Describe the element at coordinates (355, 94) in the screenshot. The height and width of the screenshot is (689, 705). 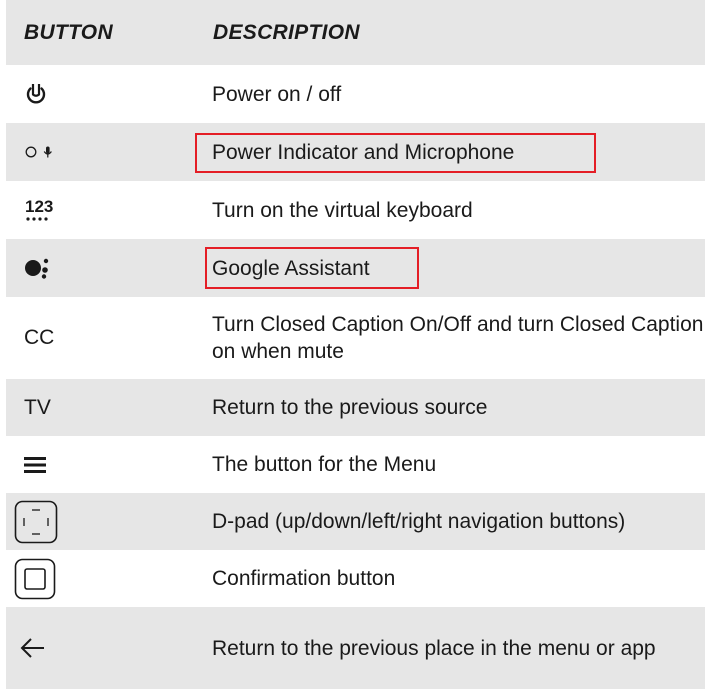
I see `table-row: Power on / off` at that location.